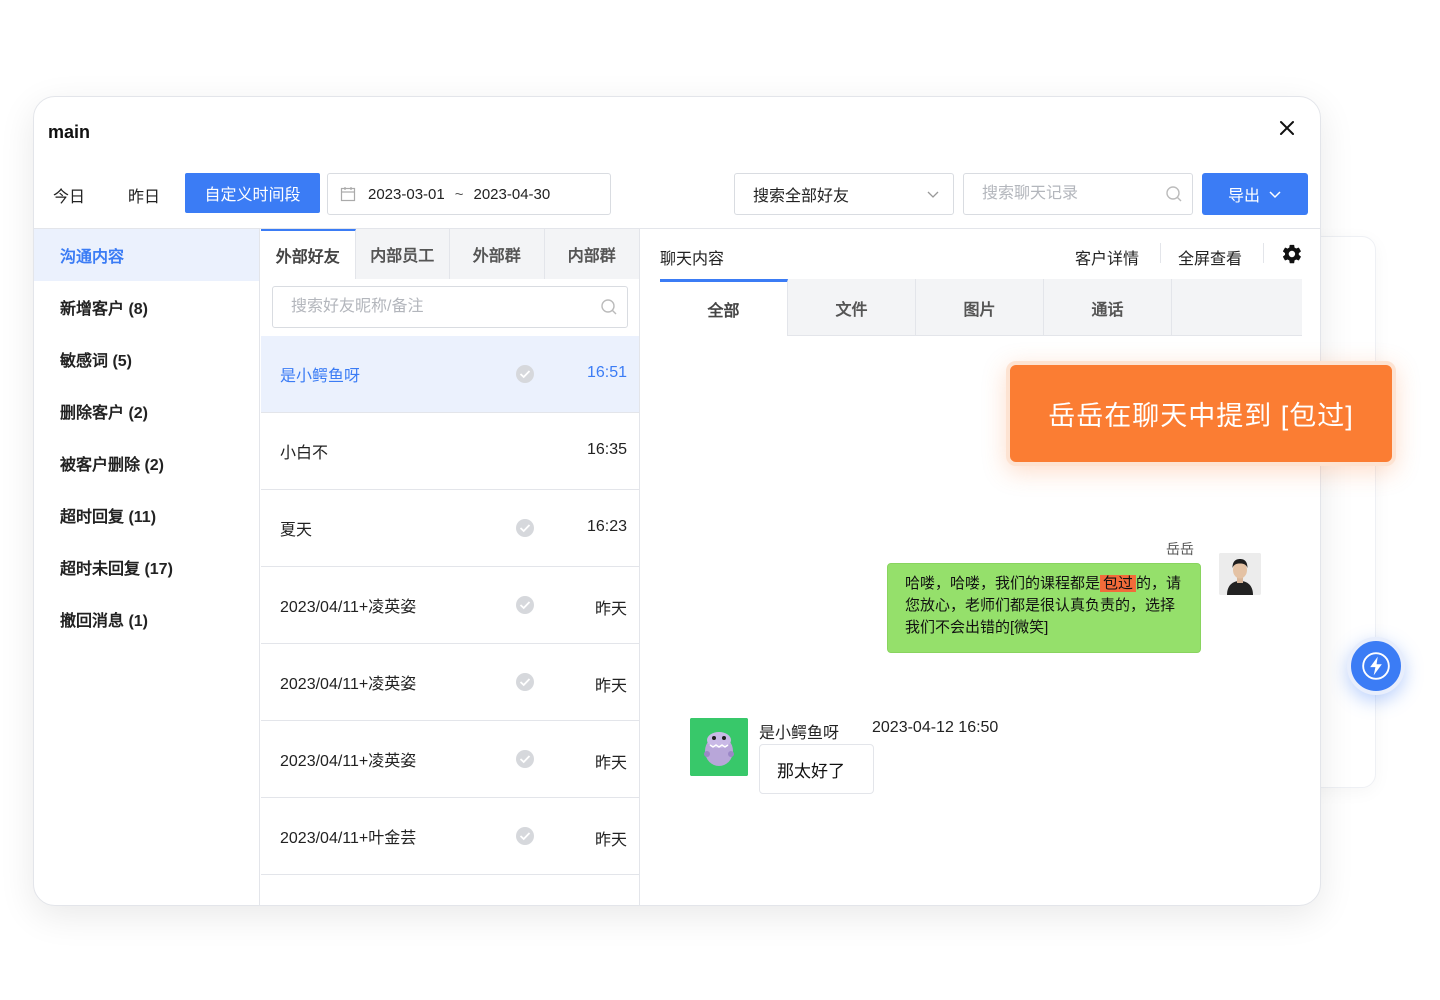  Describe the element at coordinates (450, 451) in the screenshot. I see `friend-list-item: 小白不 16:35` at that location.